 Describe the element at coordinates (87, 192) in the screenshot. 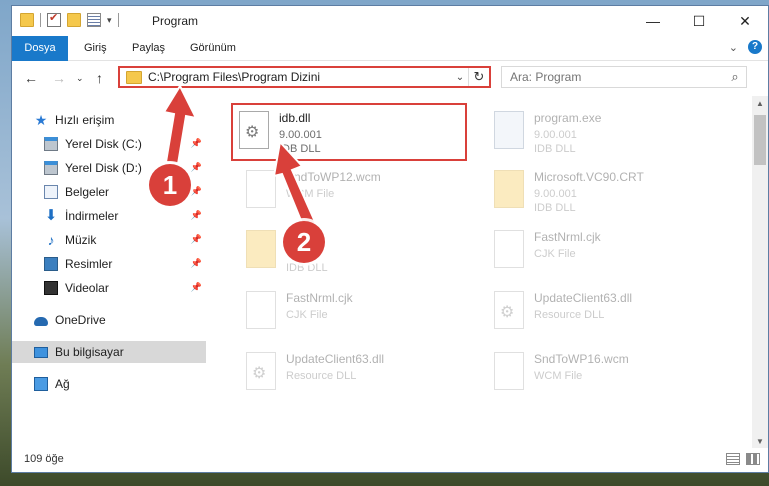

I see `sidebar-item-label: Belgeler` at that location.